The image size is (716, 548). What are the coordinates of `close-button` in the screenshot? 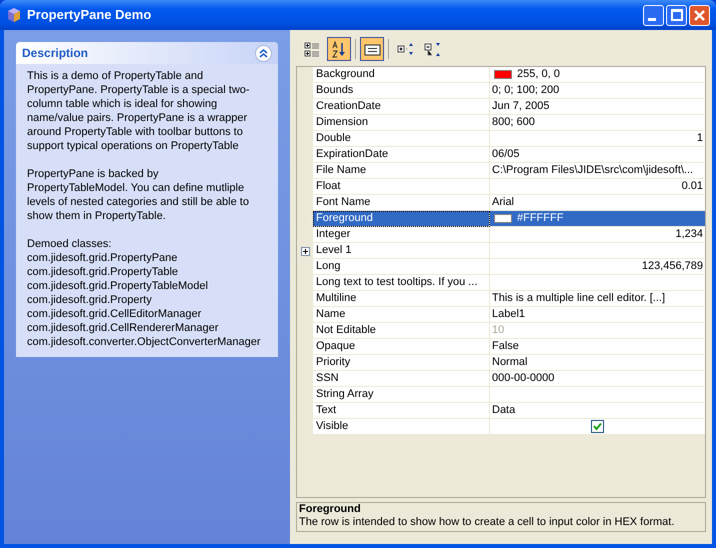 It's located at (699, 15).